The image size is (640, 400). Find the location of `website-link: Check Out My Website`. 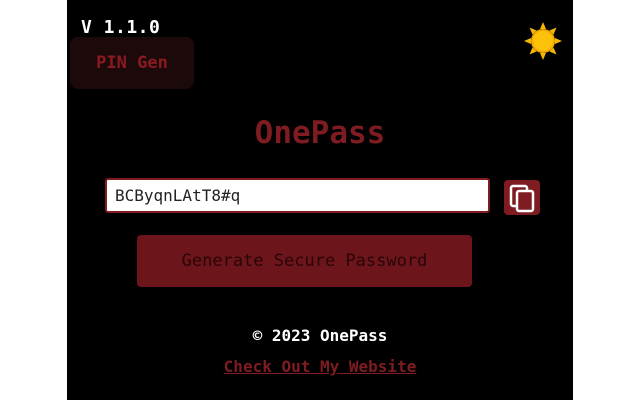

website-link: Check Out My Website is located at coordinates (320, 366).